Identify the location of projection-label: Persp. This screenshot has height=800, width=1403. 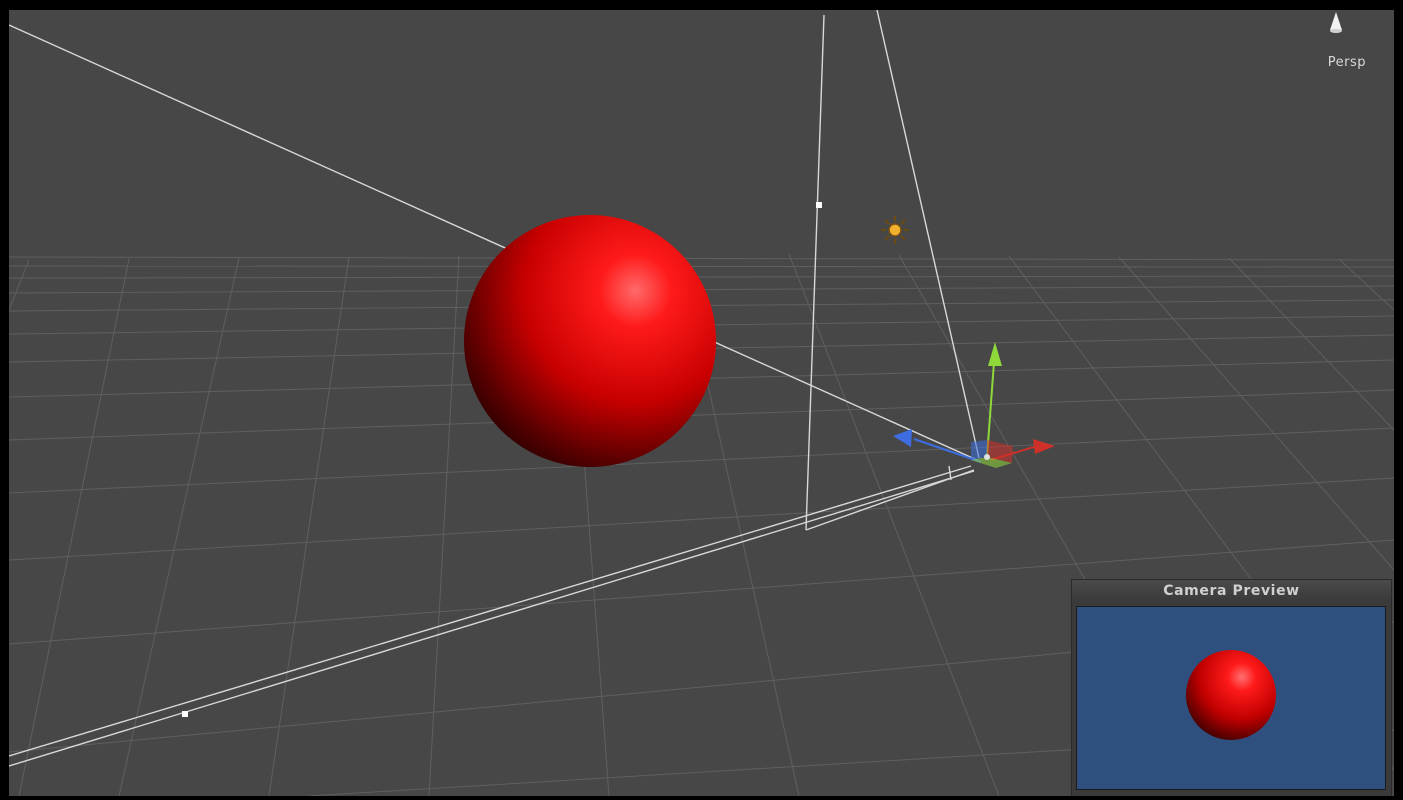
(1347, 62).